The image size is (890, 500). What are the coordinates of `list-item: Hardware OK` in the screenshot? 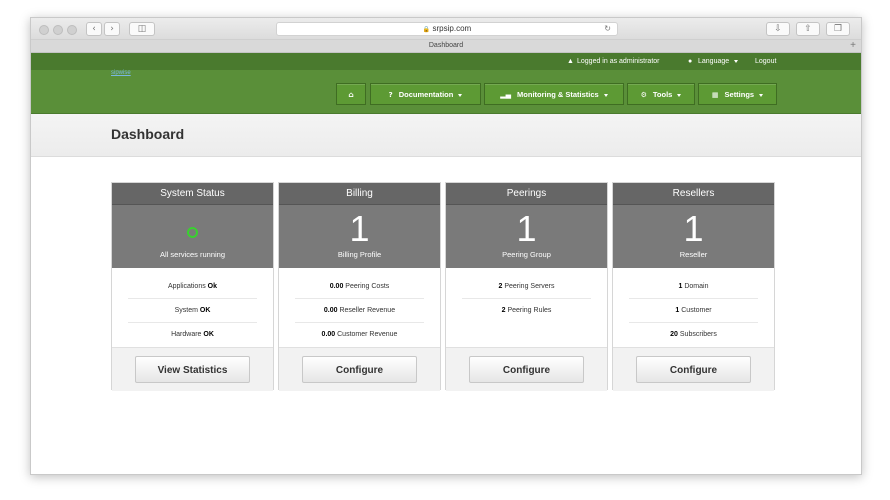 It's located at (192, 334).